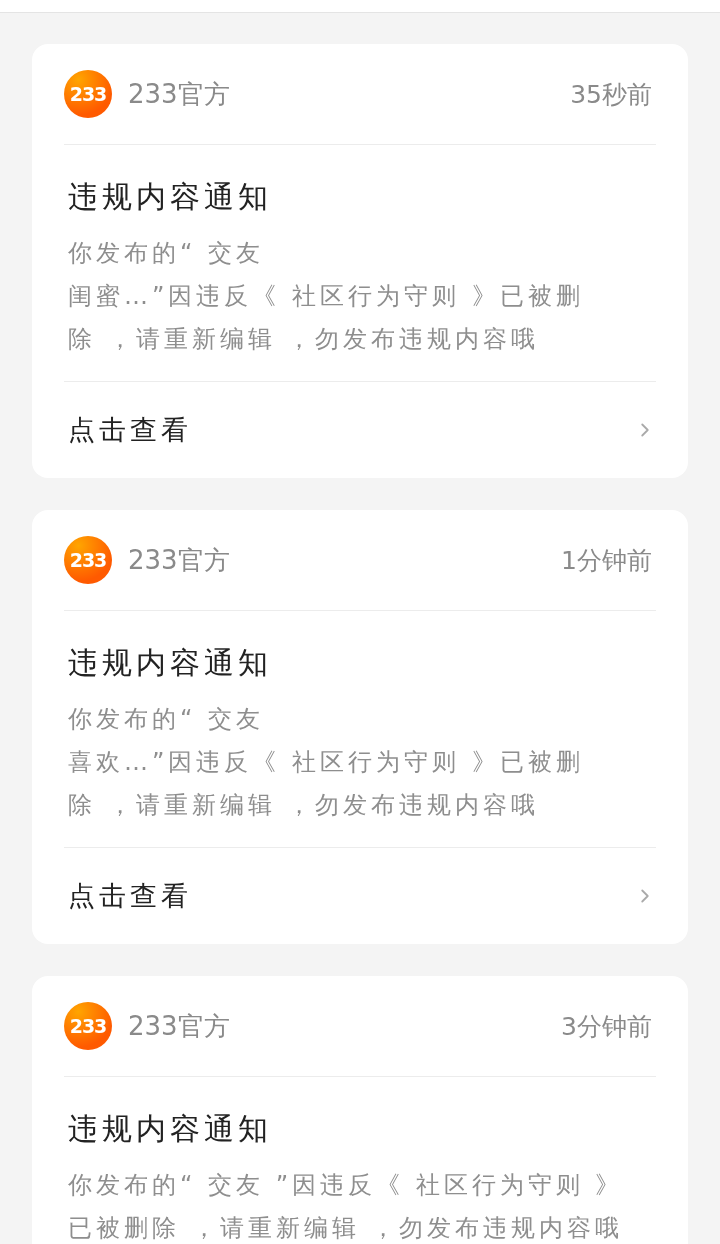  I want to click on timestamp: 35秒前, so click(611, 94).